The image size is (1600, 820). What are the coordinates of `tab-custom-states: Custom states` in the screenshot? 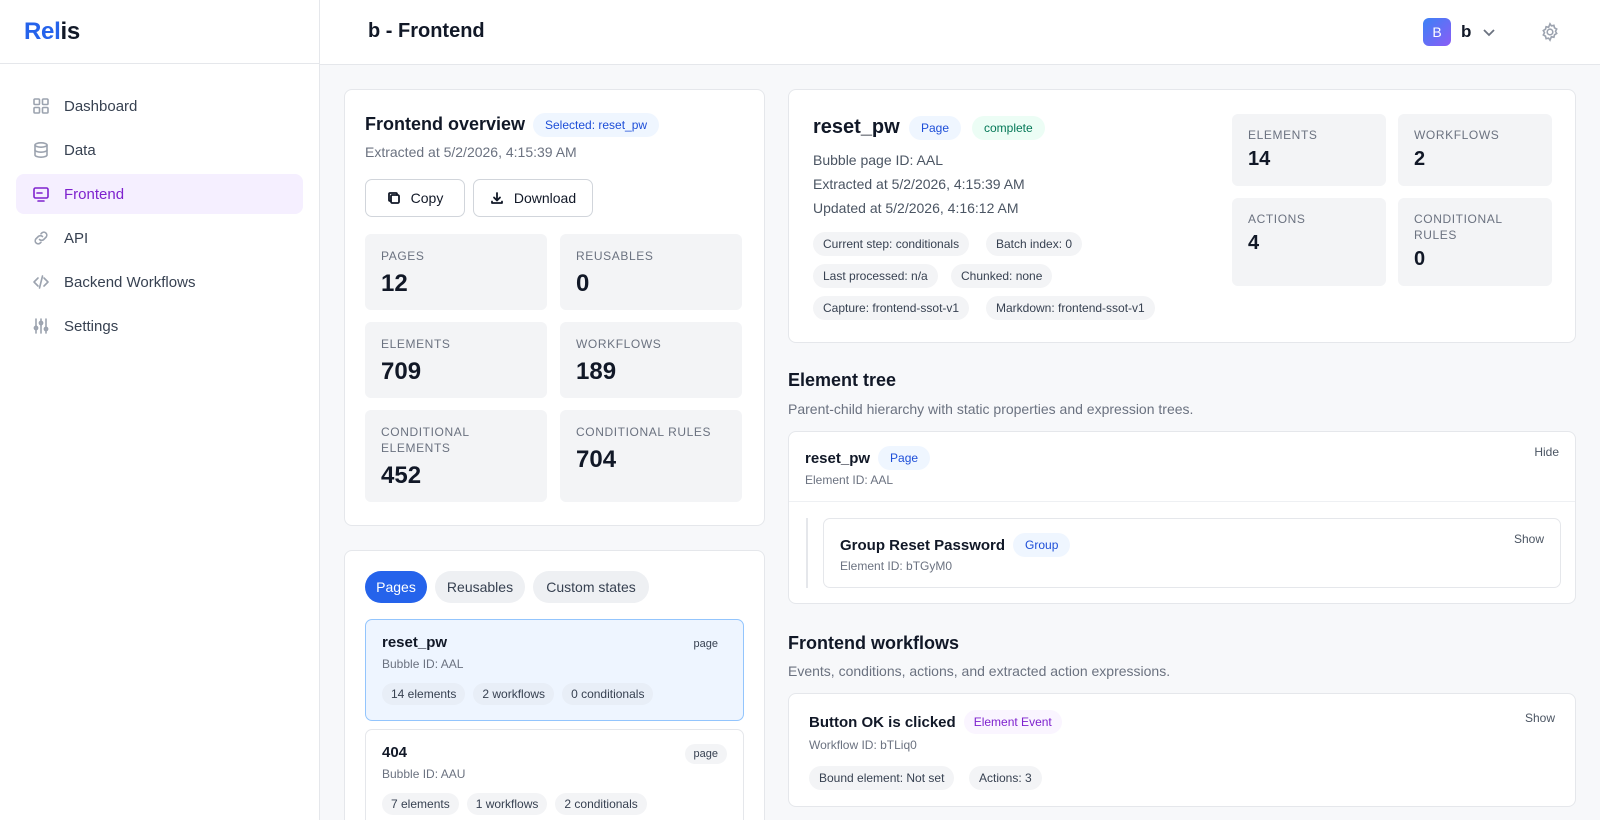 It's located at (591, 587).